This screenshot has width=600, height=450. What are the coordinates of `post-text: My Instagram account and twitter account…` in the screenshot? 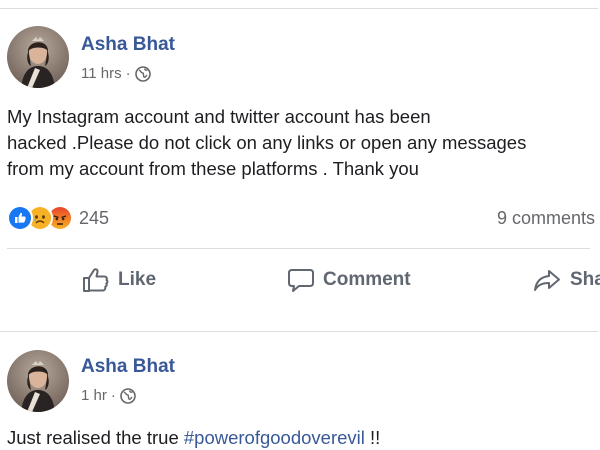 It's located at (266, 143).